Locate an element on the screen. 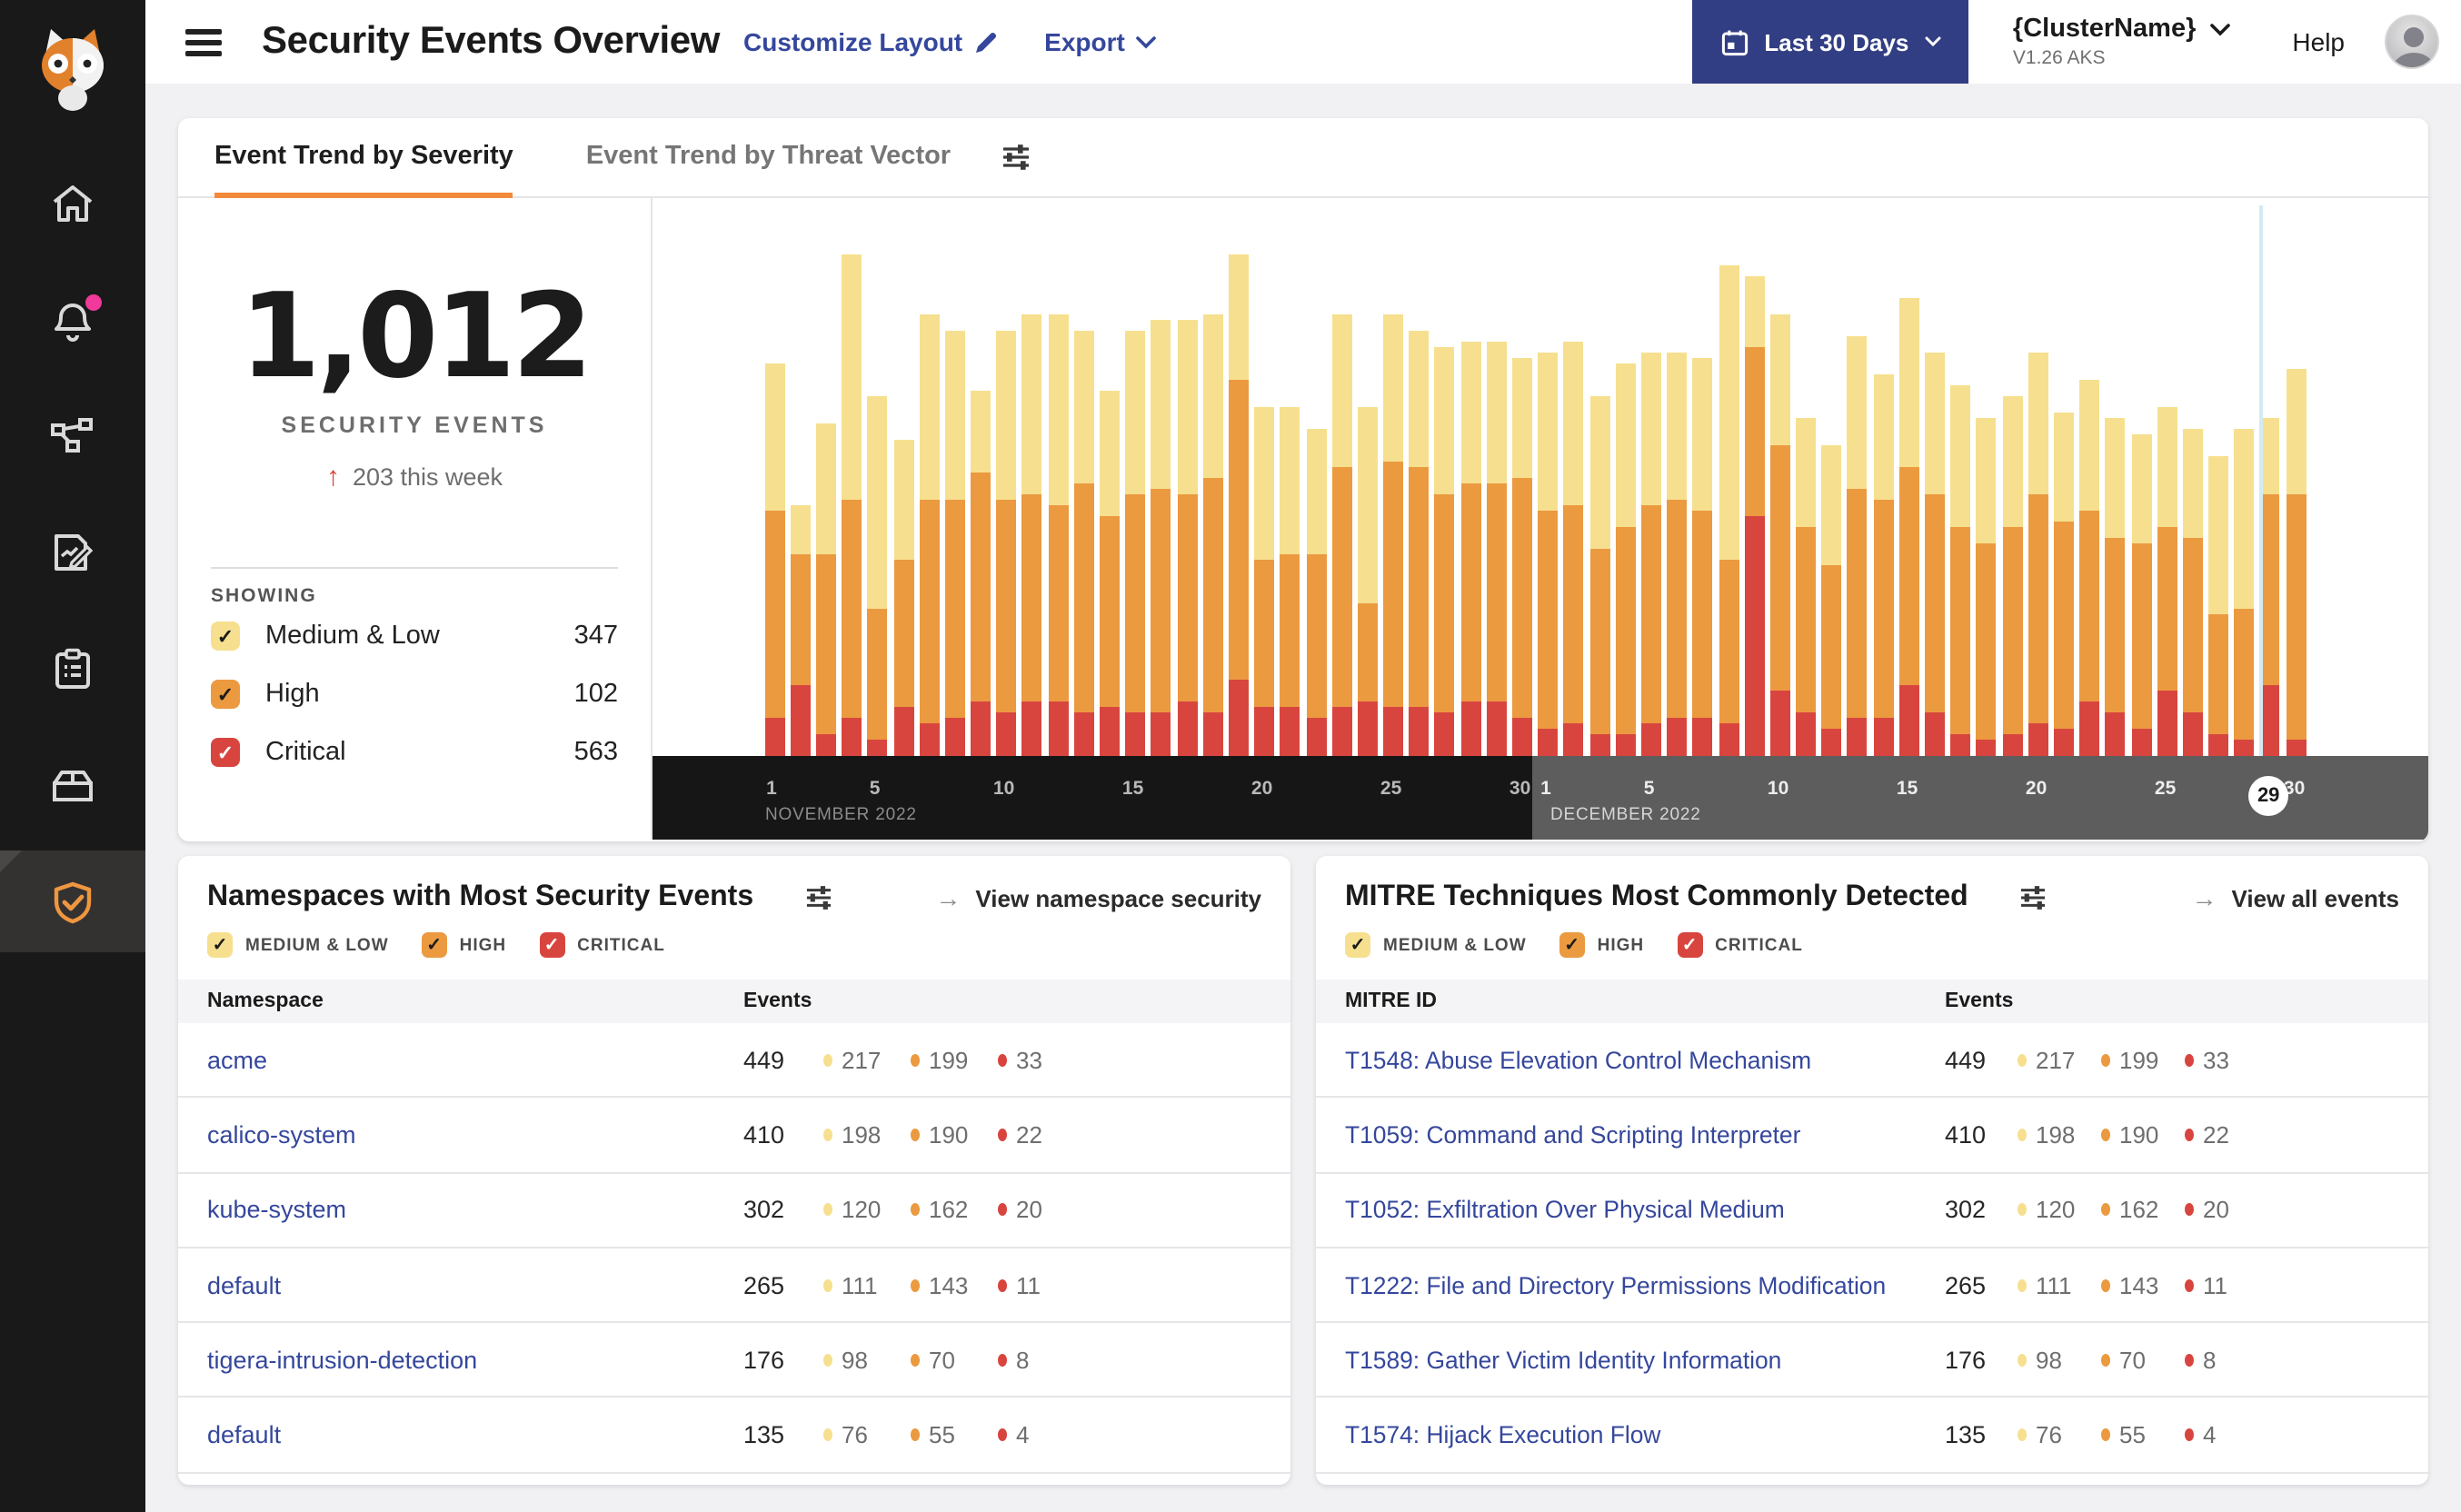  filter-medium-low: ✓ MEDIUM & LOW is located at coordinates (1436, 945).